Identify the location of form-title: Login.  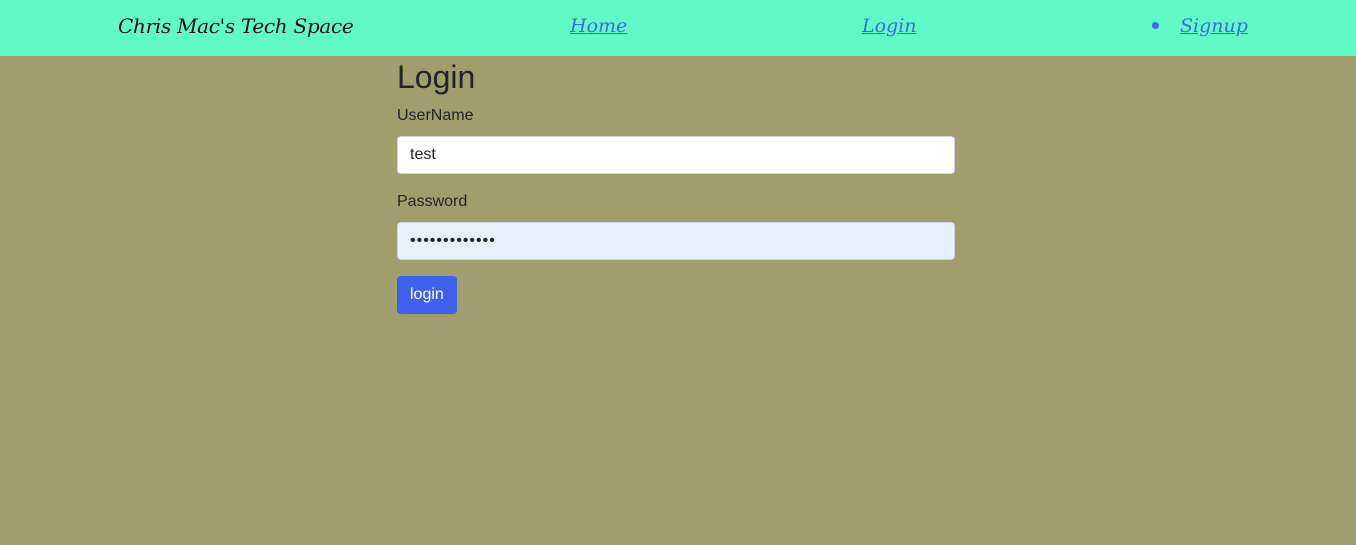
(436, 77).